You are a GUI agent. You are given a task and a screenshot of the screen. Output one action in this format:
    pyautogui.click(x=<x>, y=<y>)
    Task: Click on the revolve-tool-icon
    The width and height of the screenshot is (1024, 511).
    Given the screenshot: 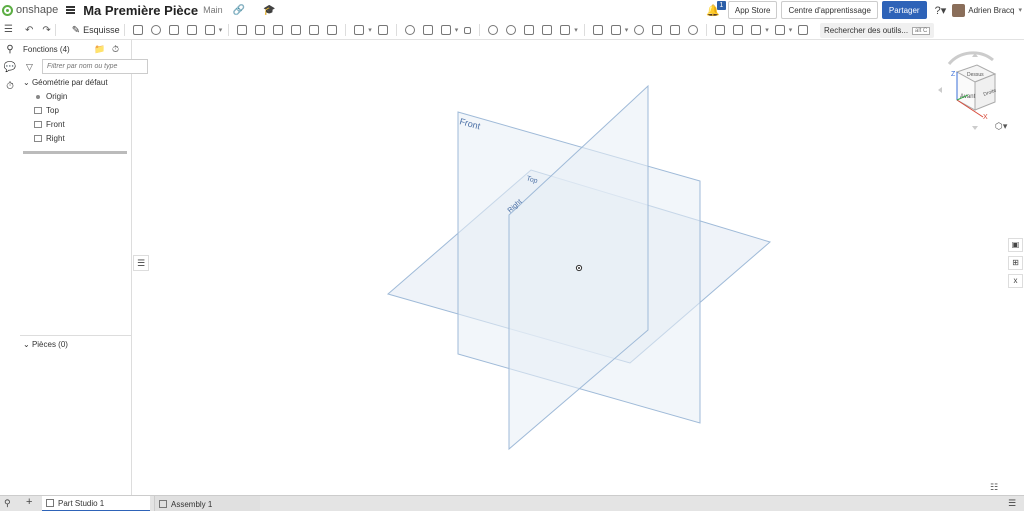 What is the action you would take?
    pyautogui.click(x=155, y=30)
    